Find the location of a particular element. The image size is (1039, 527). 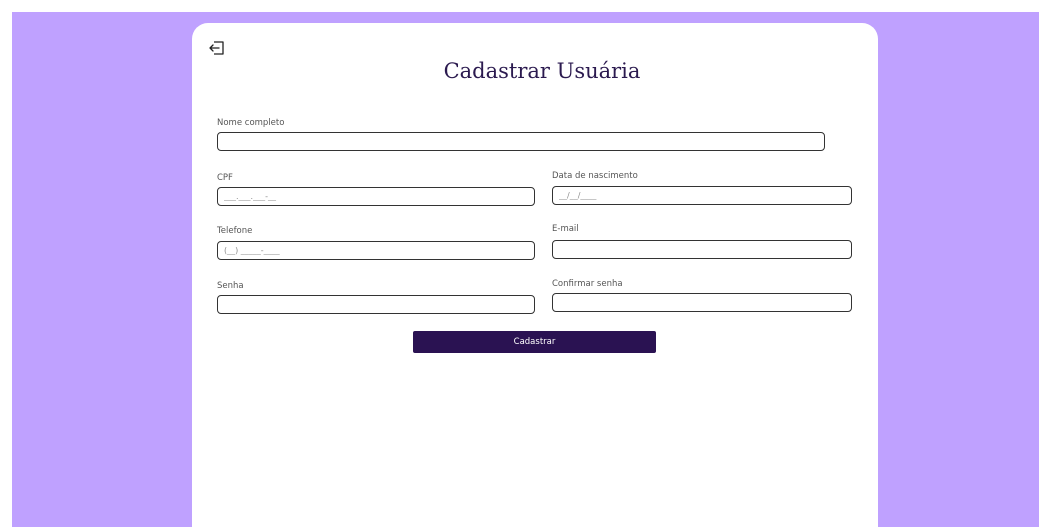

data-nascimento-input is located at coordinates (702, 195).